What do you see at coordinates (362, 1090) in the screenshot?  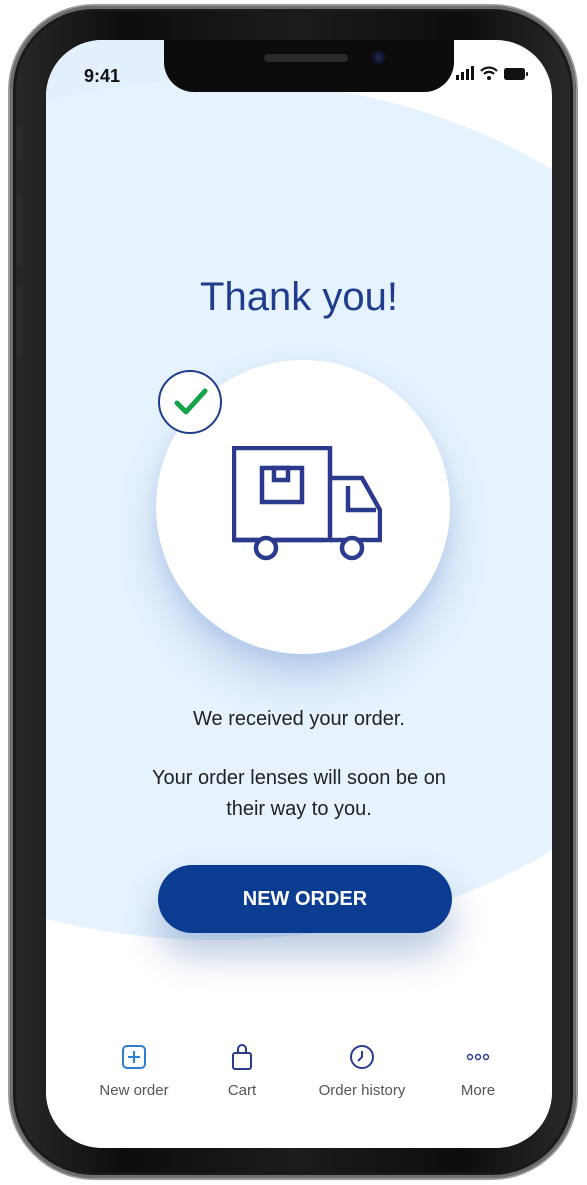 I see `nav-label-order-history: Order history` at bounding box center [362, 1090].